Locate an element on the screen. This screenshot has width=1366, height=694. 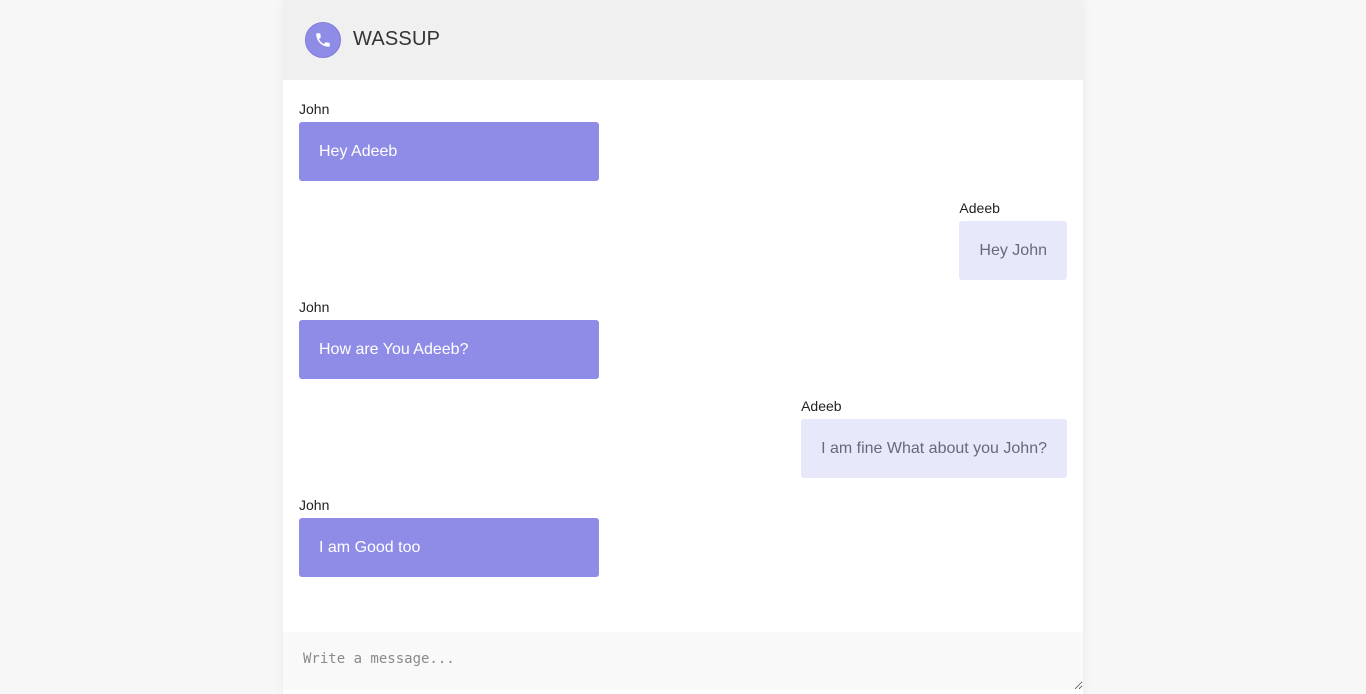
message-item: John How are You Adeeb? is located at coordinates (449, 338).